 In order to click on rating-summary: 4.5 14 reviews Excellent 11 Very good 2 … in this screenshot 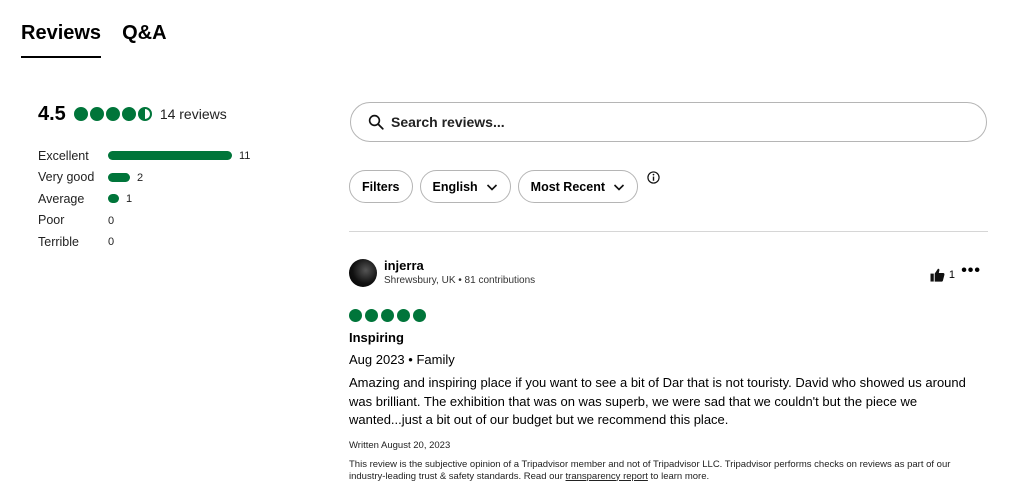, I will do `click(168, 177)`.